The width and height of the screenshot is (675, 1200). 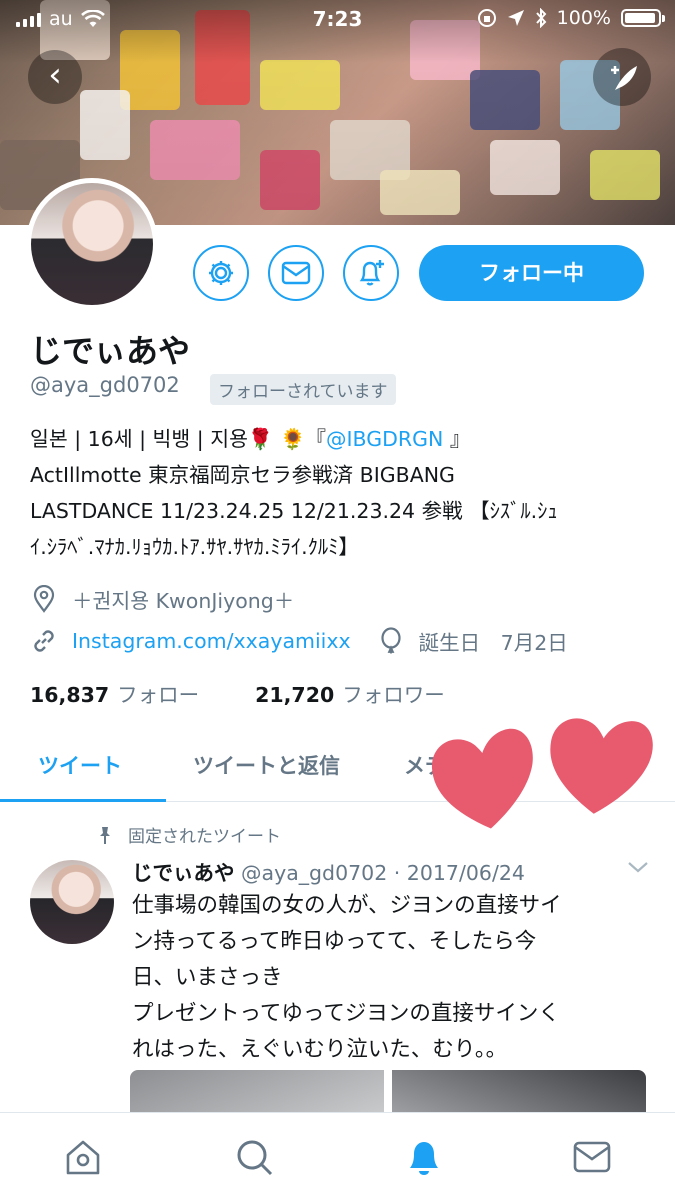 What do you see at coordinates (158, 695) in the screenshot?
I see `following-label: フォロー` at bounding box center [158, 695].